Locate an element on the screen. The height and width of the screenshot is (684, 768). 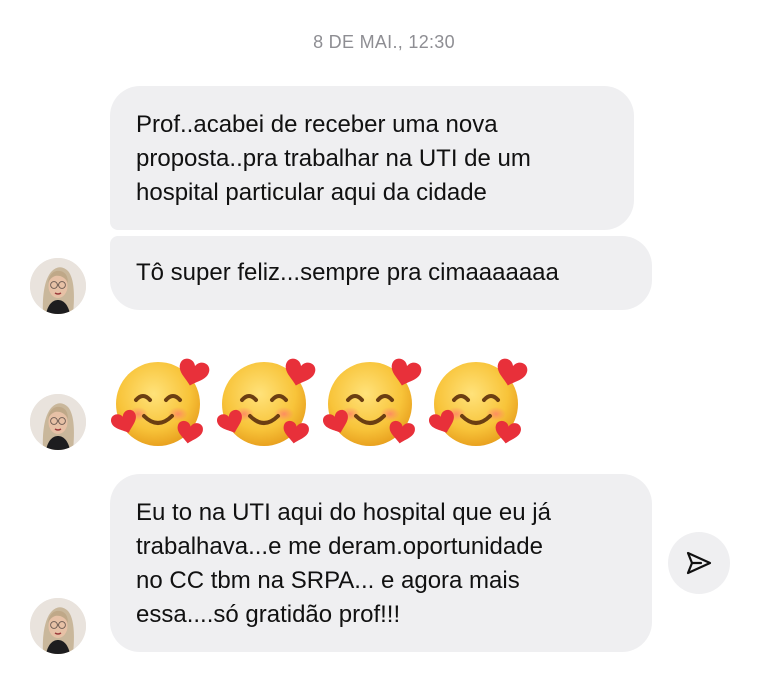
paper-plane-icon is located at coordinates (699, 563).